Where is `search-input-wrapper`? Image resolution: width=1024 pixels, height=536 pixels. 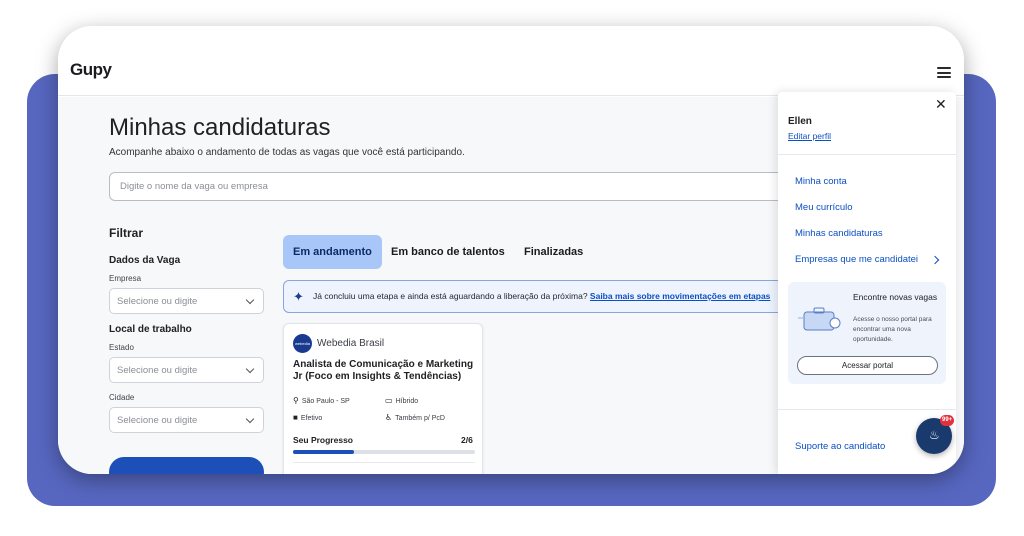 search-input-wrapper is located at coordinates (459, 186).